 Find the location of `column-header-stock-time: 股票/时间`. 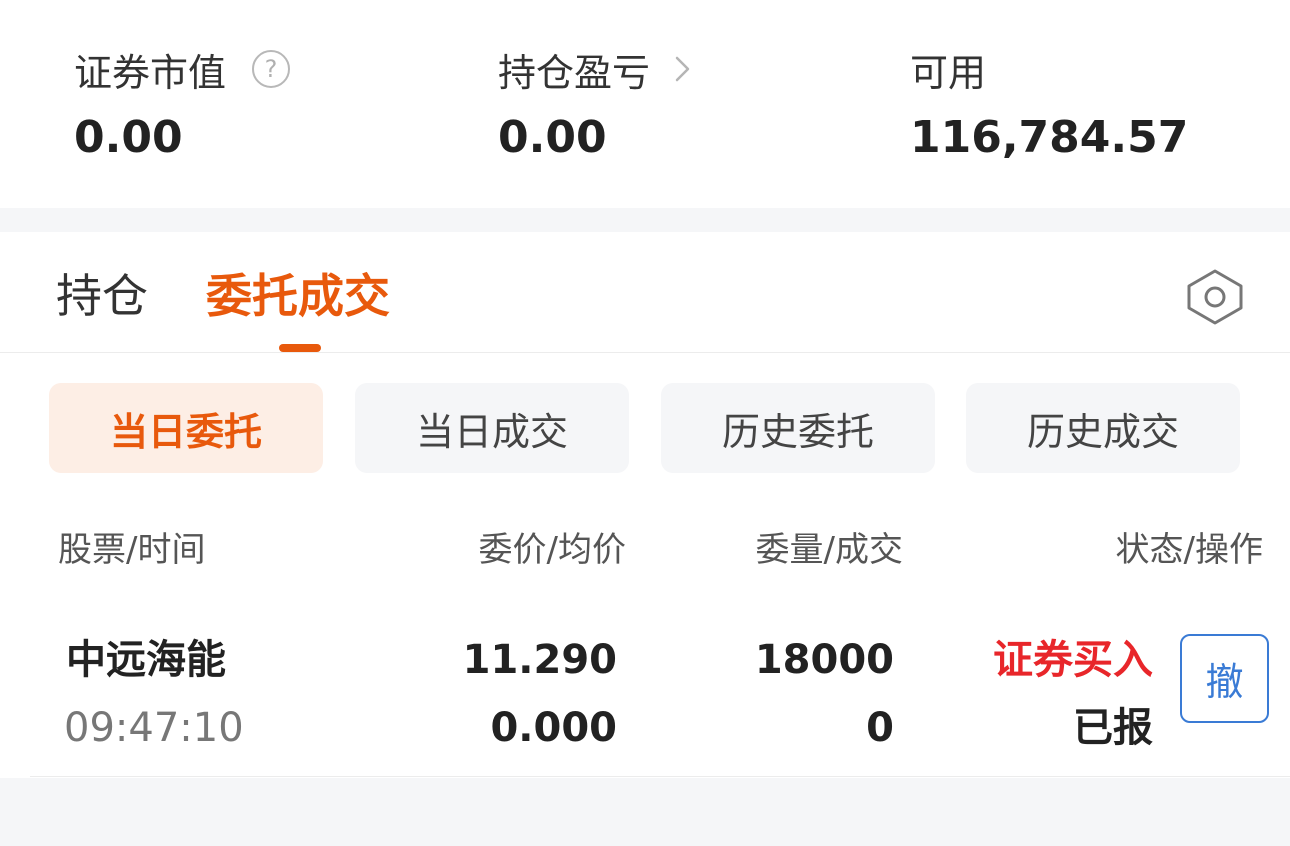

column-header-stock-time: 股票/时间 is located at coordinates (132, 550).